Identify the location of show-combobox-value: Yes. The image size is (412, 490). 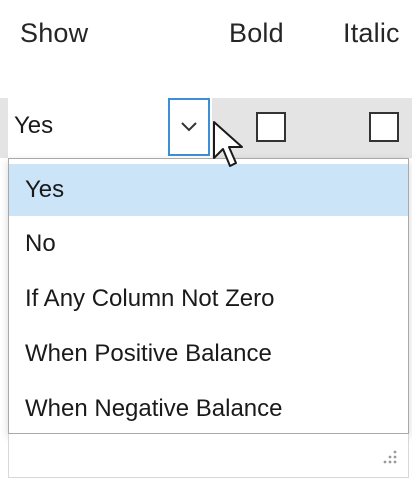
(34, 125).